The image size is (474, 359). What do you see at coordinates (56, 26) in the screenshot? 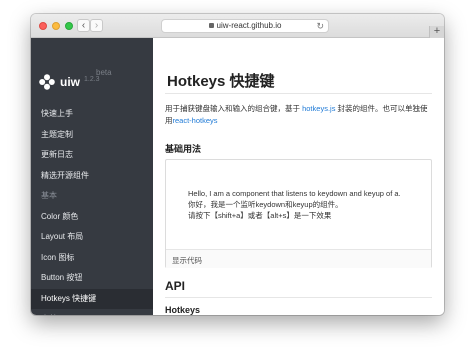
I see `minimize-window-button` at bounding box center [56, 26].